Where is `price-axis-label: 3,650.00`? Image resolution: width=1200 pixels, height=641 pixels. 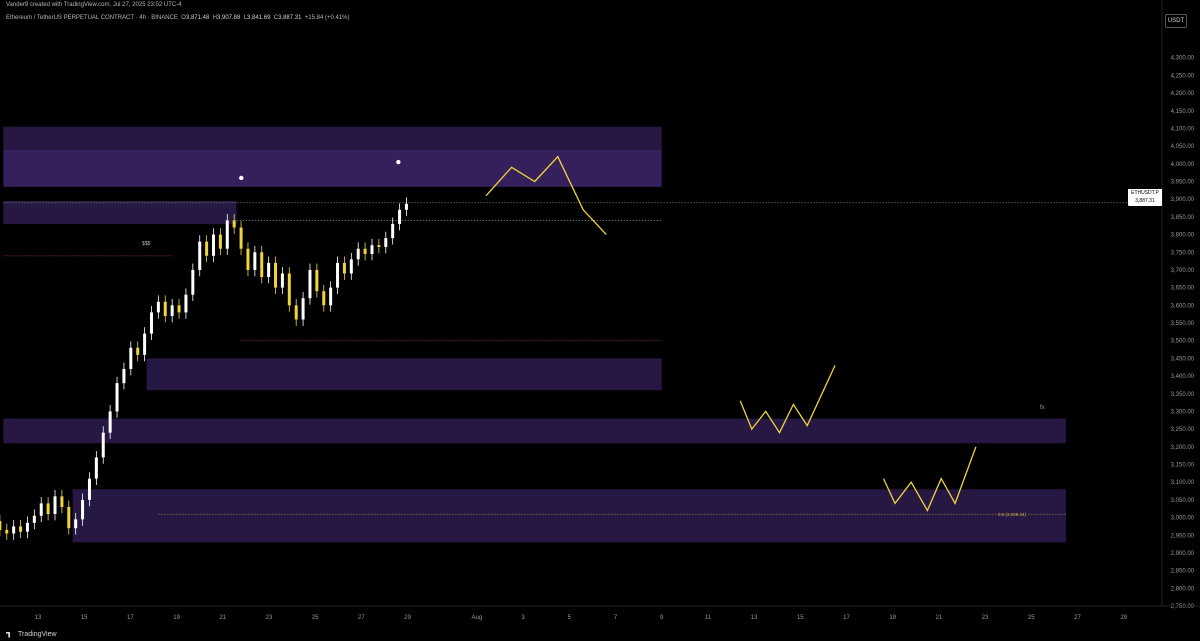 price-axis-label: 3,650.00 is located at coordinates (1183, 289).